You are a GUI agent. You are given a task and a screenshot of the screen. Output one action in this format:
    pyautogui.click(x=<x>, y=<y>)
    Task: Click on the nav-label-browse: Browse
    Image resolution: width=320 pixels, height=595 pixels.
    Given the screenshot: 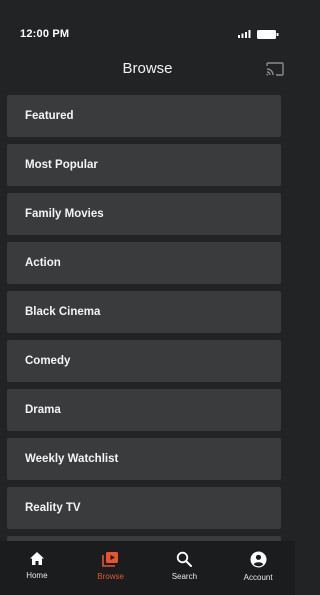 What is the action you would take?
    pyautogui.click(x=110, y=576)
    